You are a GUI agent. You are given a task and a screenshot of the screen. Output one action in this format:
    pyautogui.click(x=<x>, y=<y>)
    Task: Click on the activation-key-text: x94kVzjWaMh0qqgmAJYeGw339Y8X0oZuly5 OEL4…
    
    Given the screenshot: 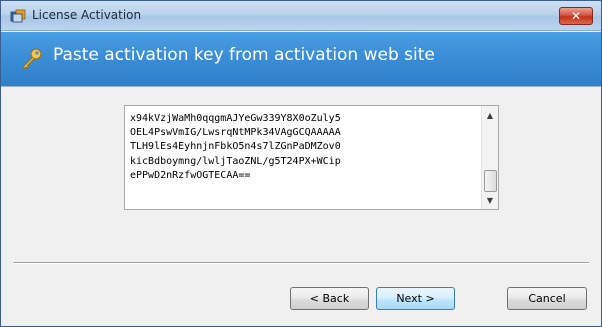 What is the action you would take?
    pyautogui.click(x=300, y=147)
    